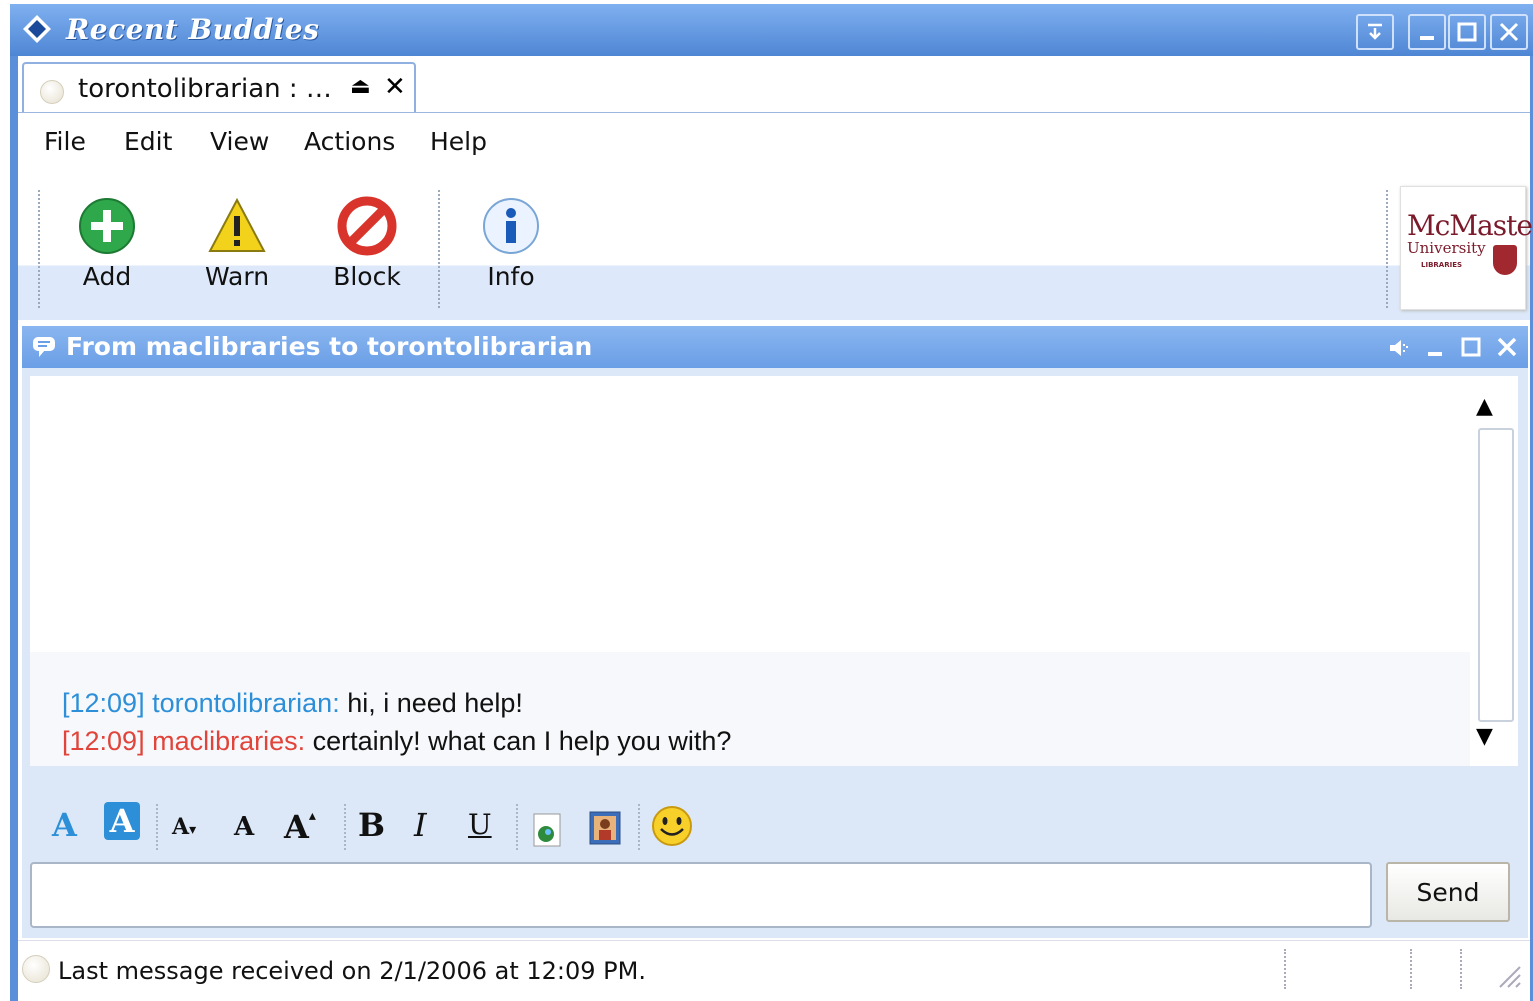  I want to click on bold-button: B, so click(371, 825).